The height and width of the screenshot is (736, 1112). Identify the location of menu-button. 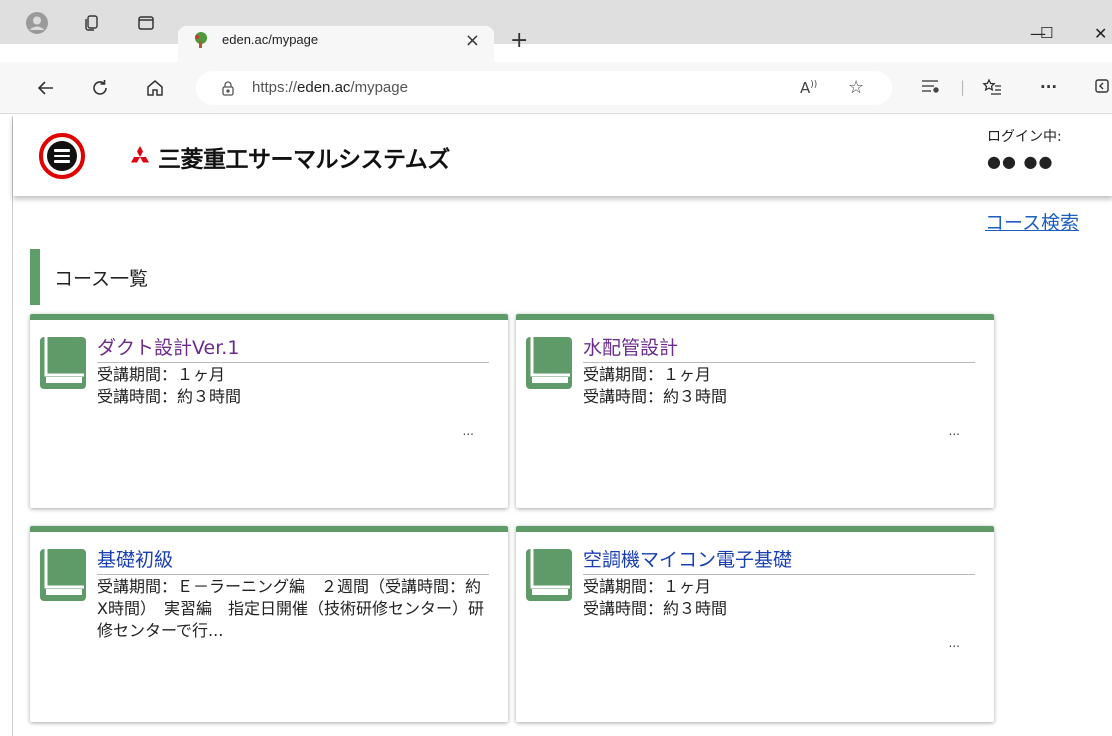
(62, 156).